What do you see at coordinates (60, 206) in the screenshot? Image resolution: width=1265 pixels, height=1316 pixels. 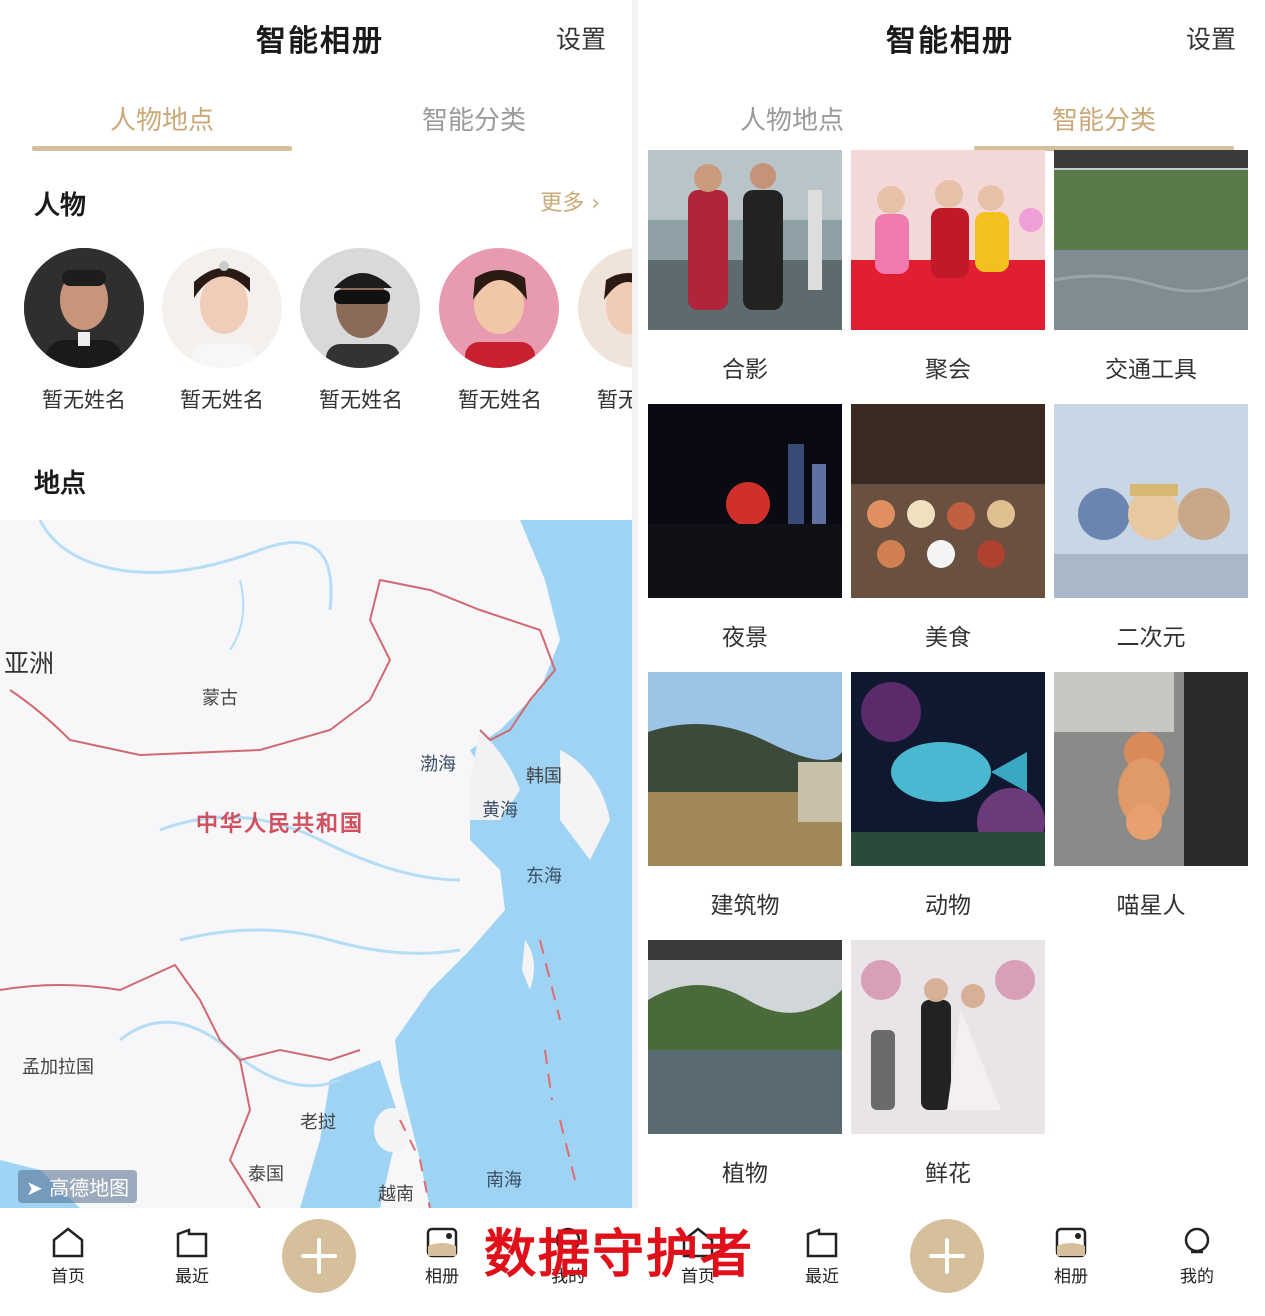 I see `people-section-title: 人物` at bounding box center [60, 206].